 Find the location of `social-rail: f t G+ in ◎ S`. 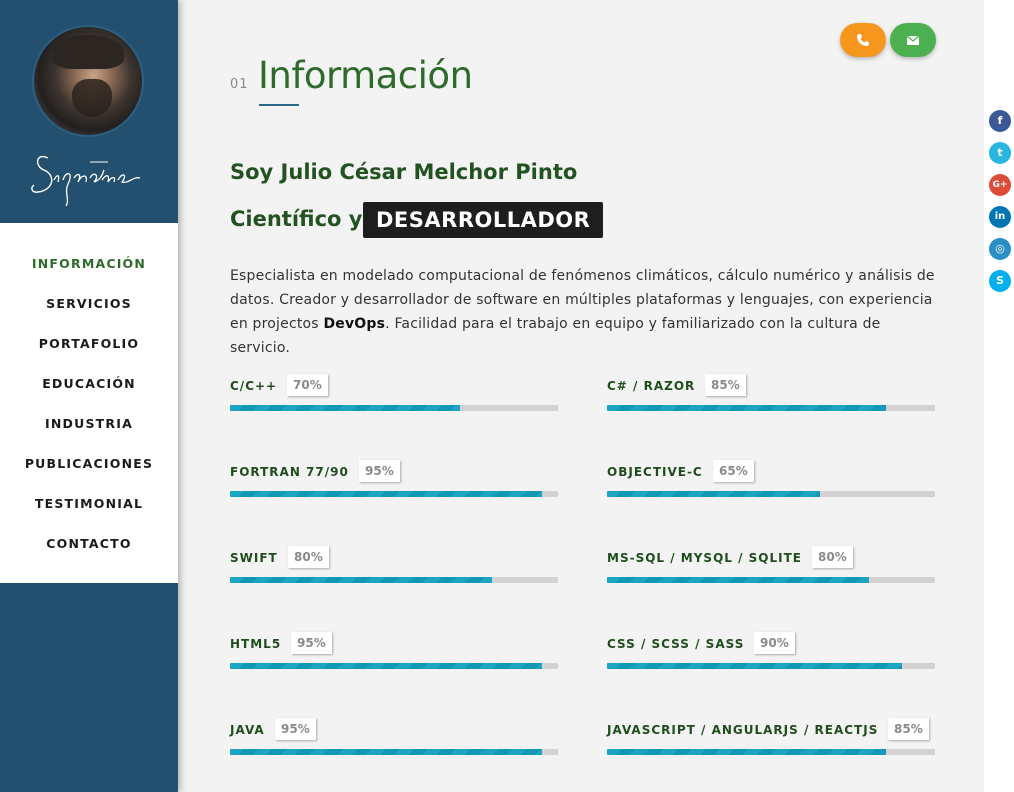

social-rail: f t G+ in ◎ S is located at coordinates (999, 396).